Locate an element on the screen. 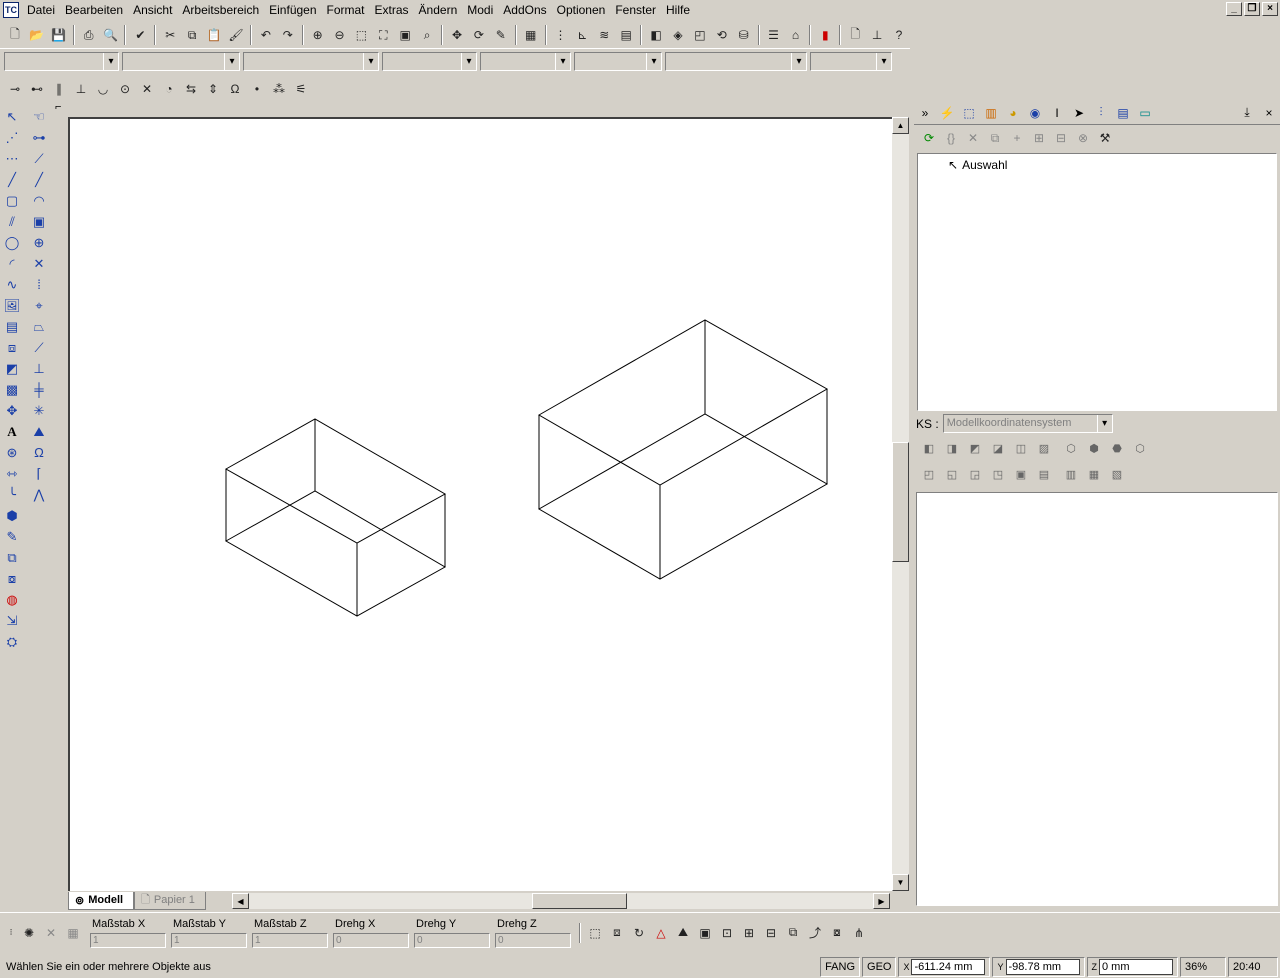 This screenshot has height=978, width=1280. z-input: 0 mm is located at coordinates (1136, 966).